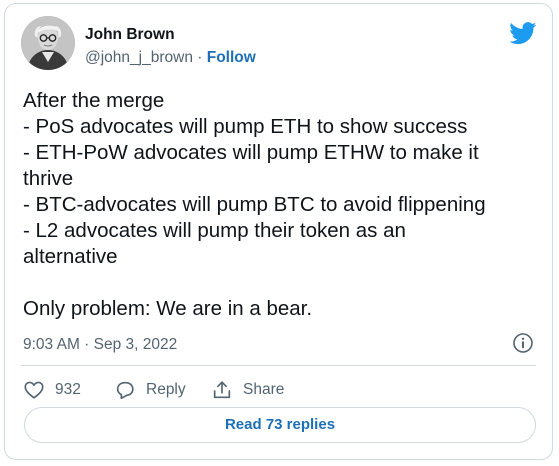 The width and height of the screenshot is (559, 466). I want to click on speech-bubble-icon, so click(125, 390).